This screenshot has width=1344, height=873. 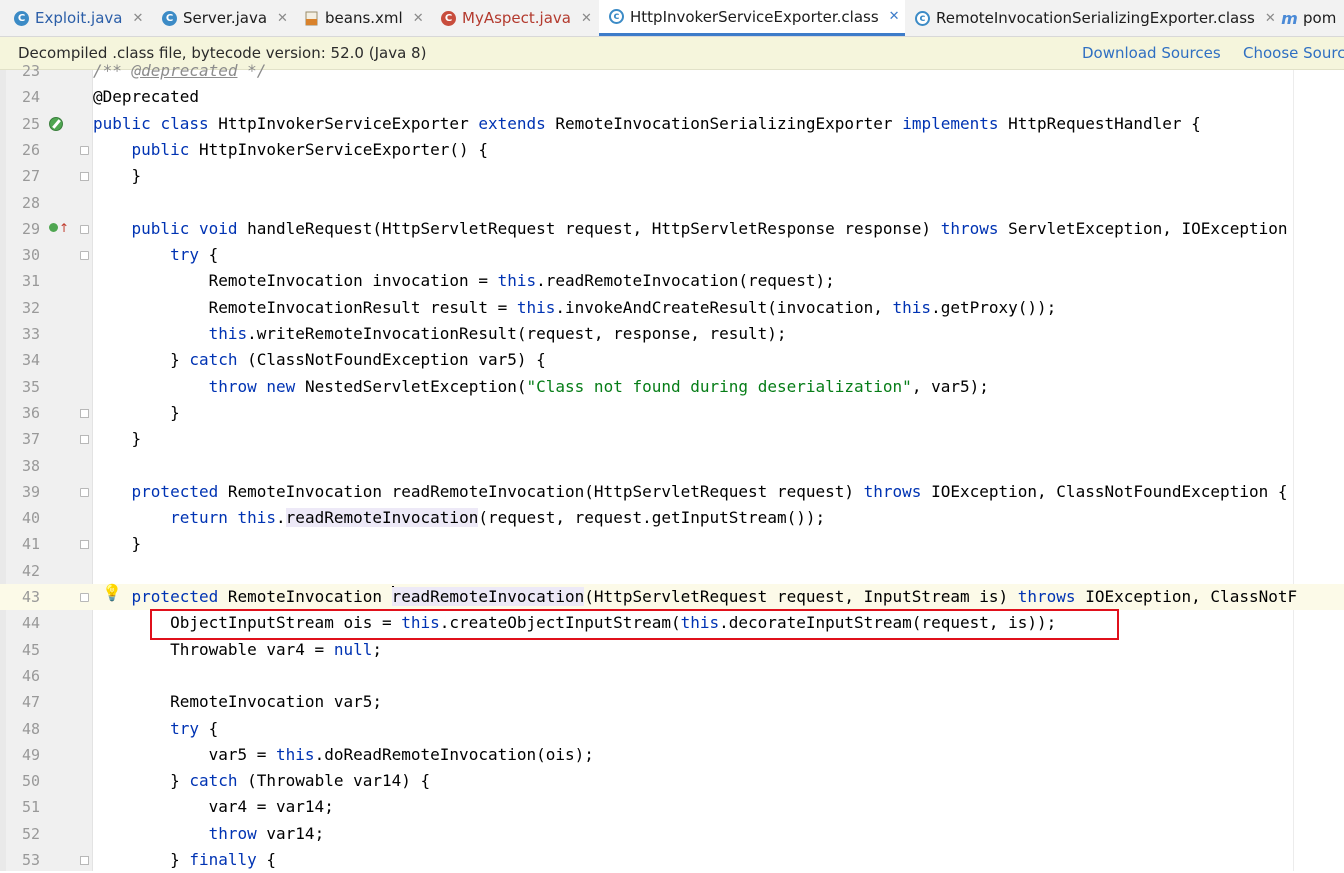 What do you see at coordinates (752, 18) in the screenshot?
I see `tab-httpinvokerserviceexporter-class: c HttpInvokerServiceExporter.class ✕` at bounding box center [752, 18].